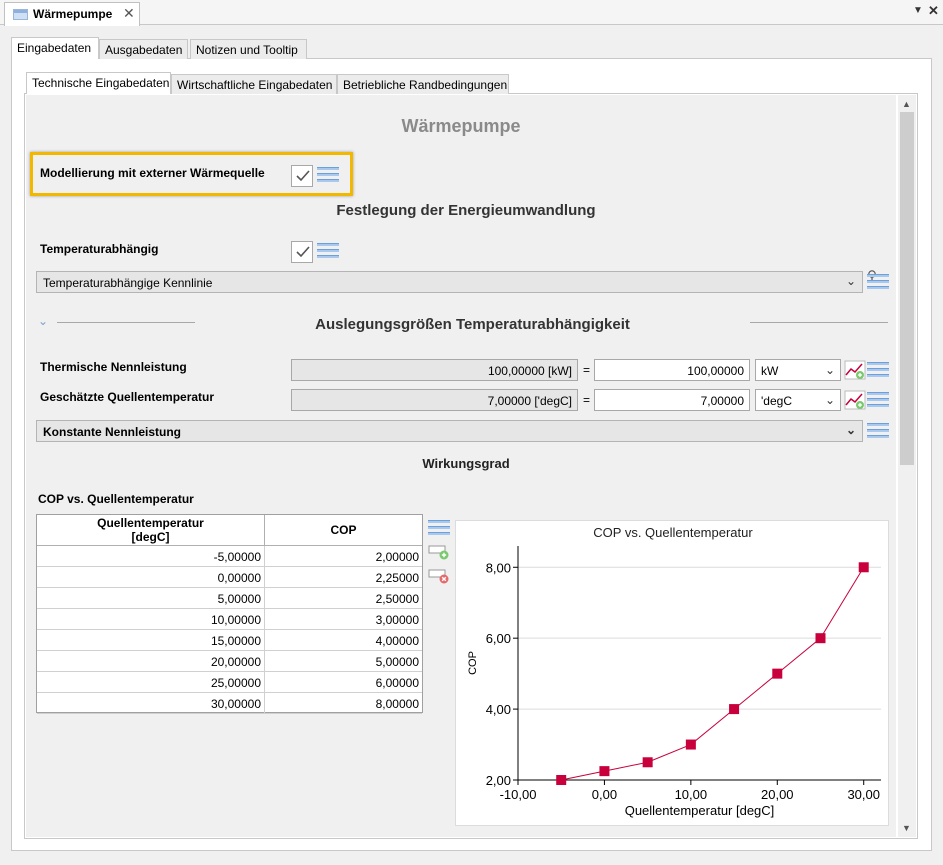  I want to click on chart-title: COP vs. Quellentemperatur, so click(673, 532).